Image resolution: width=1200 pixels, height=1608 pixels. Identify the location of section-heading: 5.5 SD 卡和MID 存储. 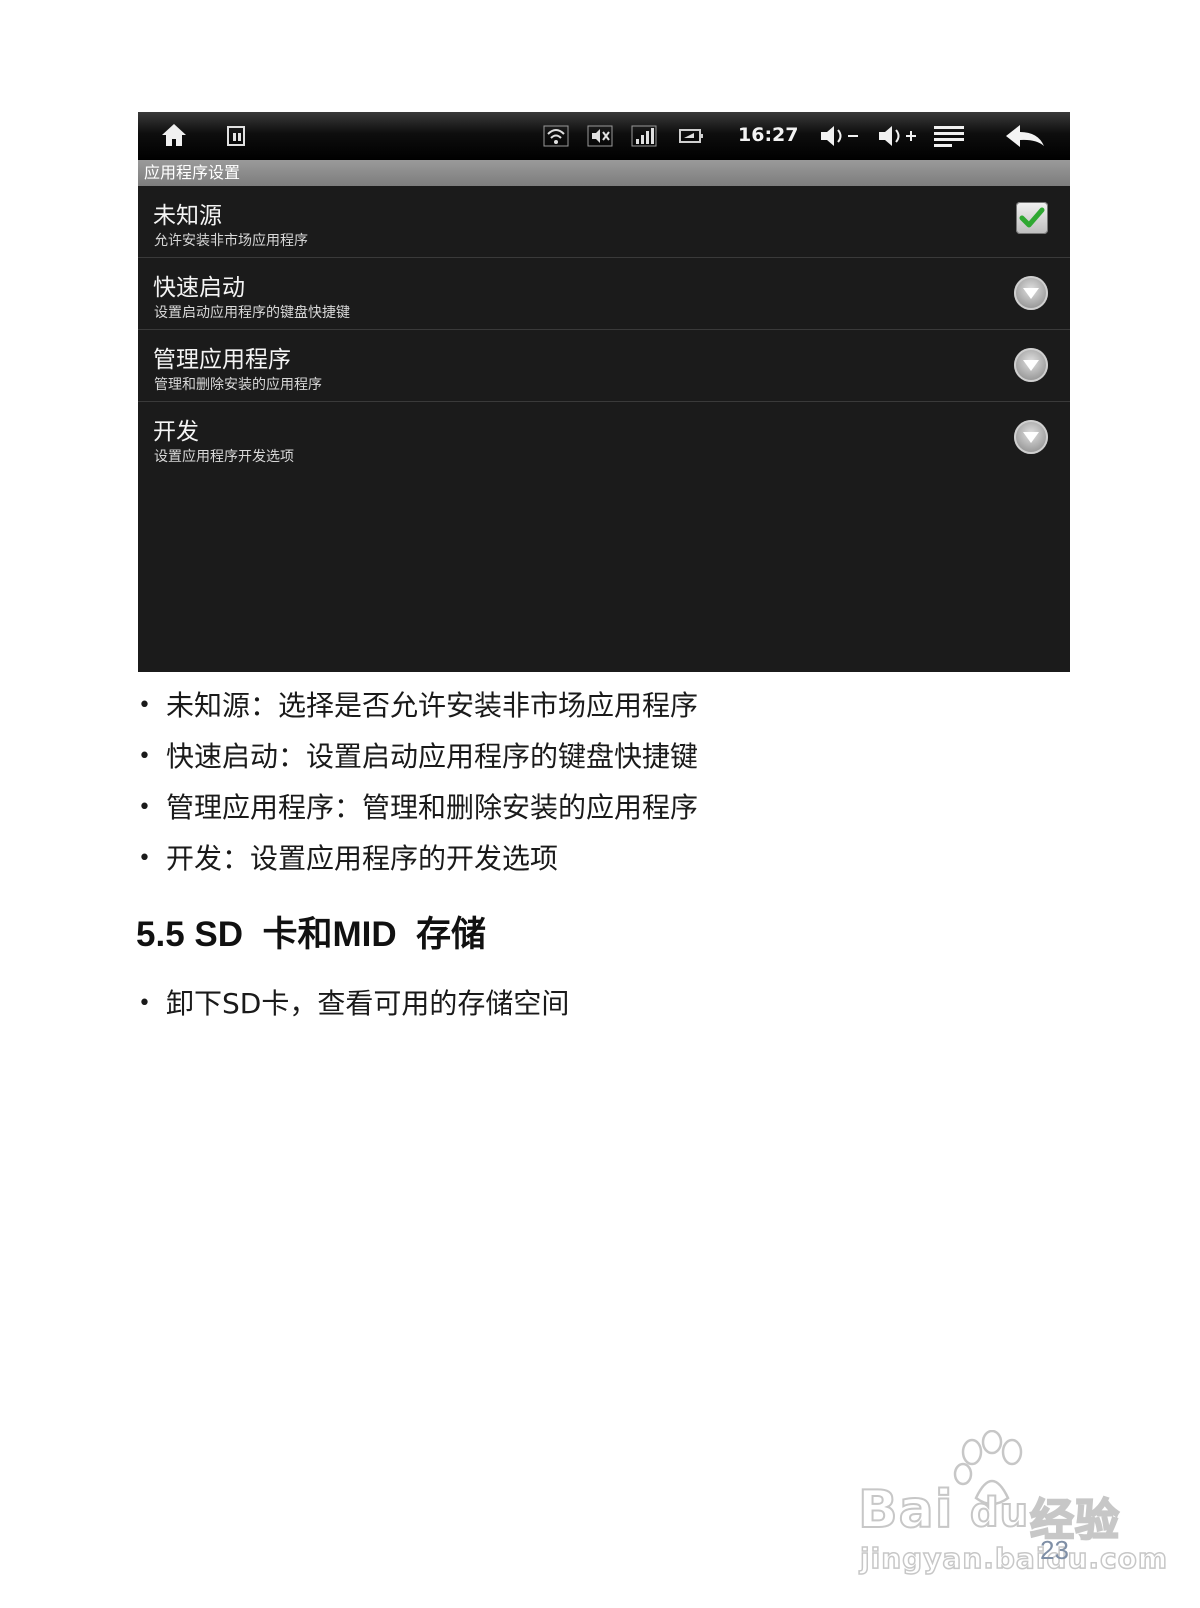
(311, 934).